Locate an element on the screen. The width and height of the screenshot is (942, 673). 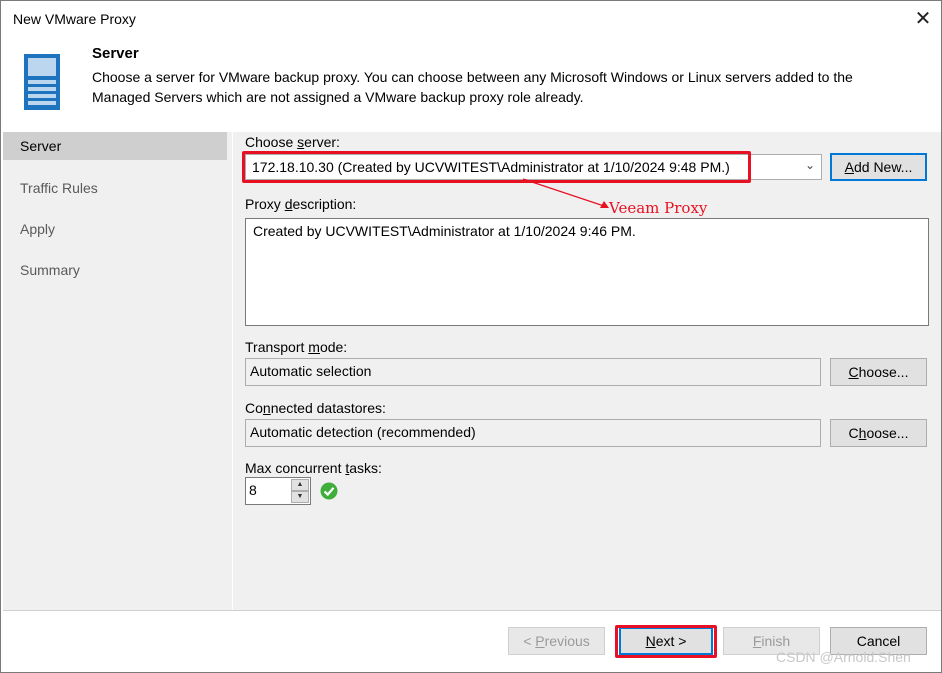
stepper-buttons: ▲ ▼ is located at coordinates (300, 491).